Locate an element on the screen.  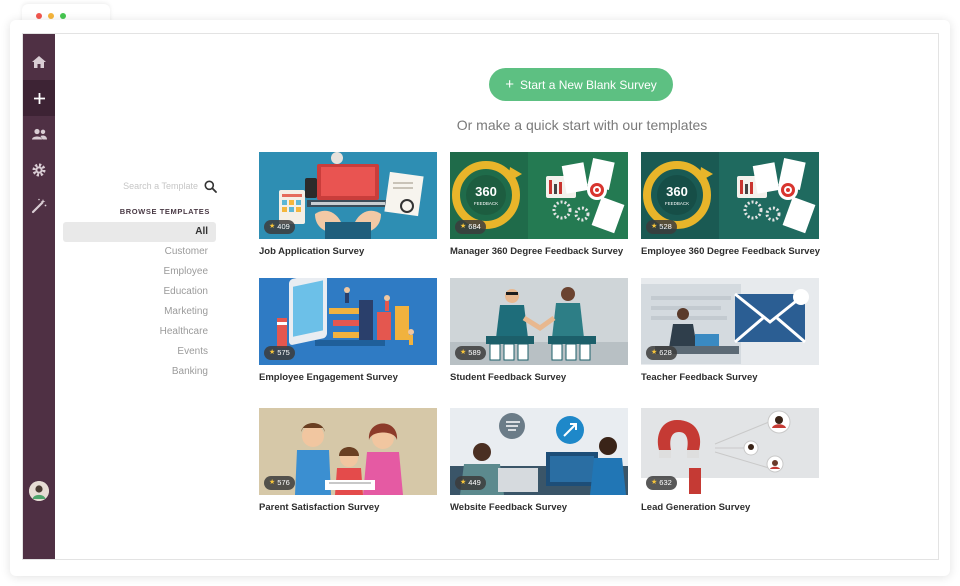
magic-wand-icon is located at coordinates (39, 206).